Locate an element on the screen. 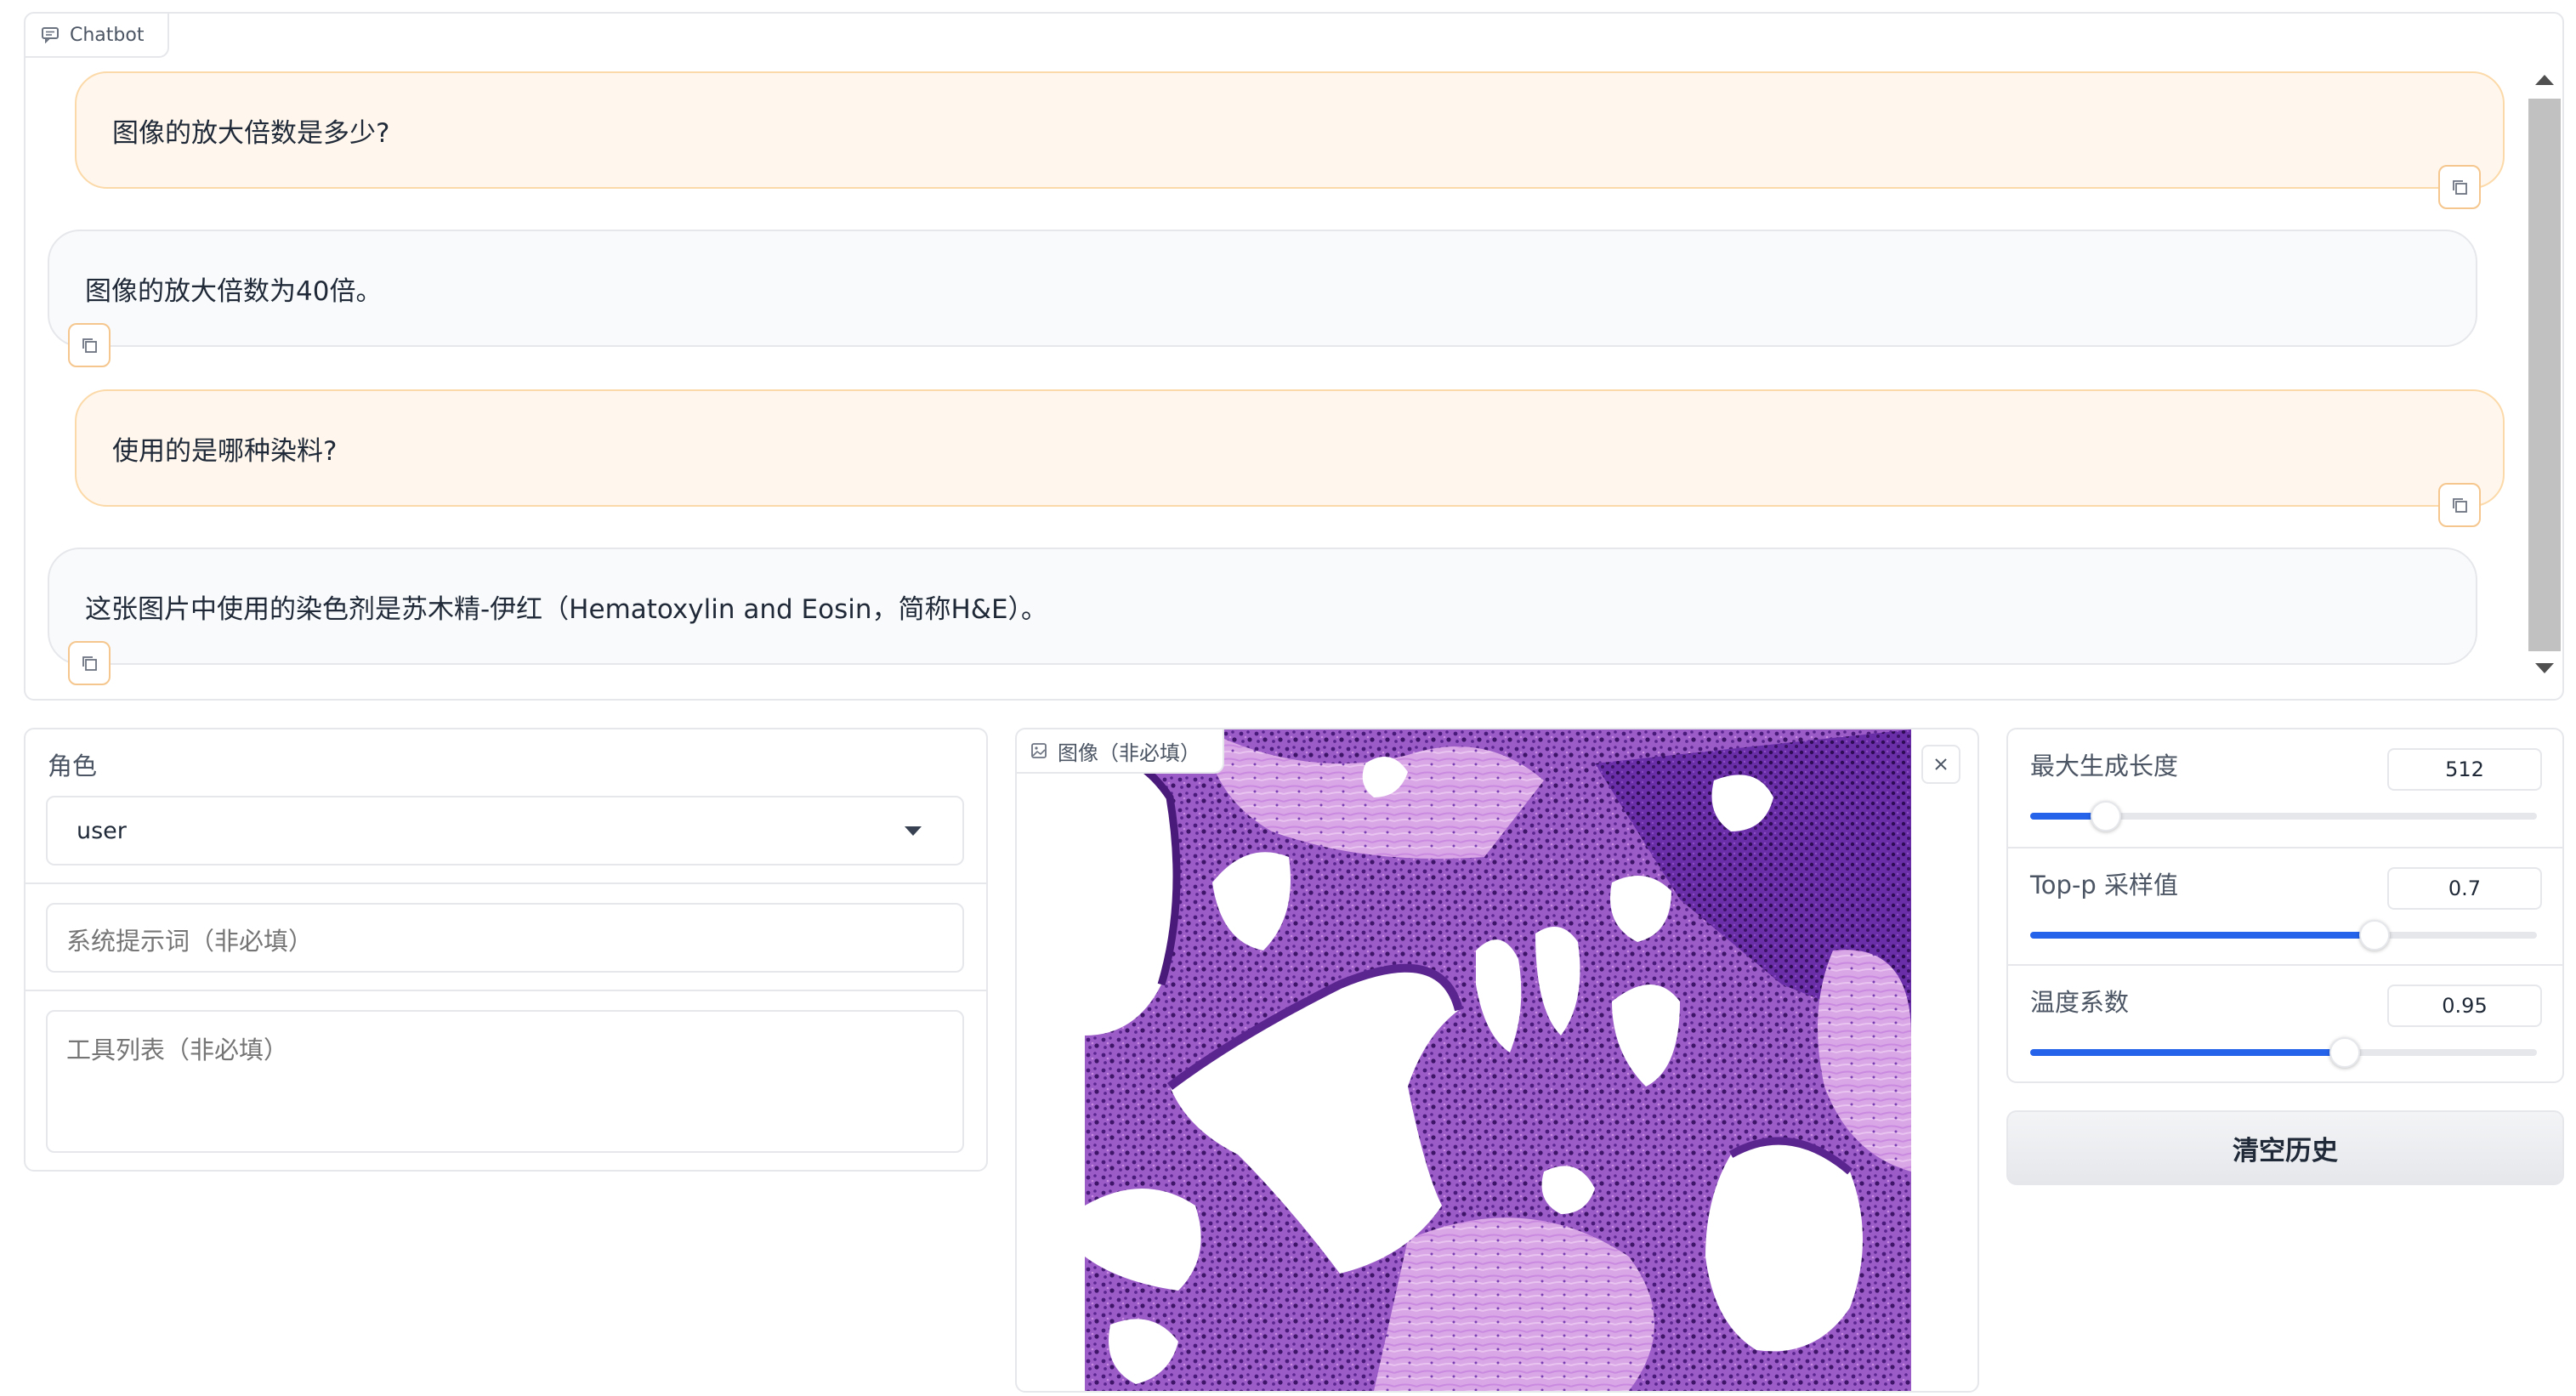  input-controls-panel: 角色 user is located at coordinates (506, 950).